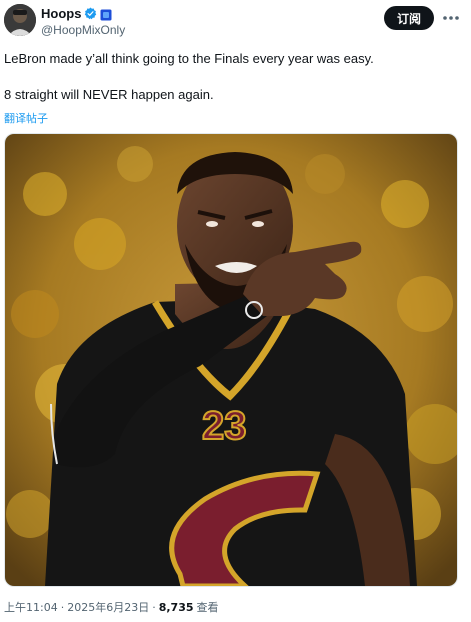  Describe the element at coordinates (109, 94) in the screenshot. I see `post-text-line-2: 8 straight will NEVER happen again.` at that location.